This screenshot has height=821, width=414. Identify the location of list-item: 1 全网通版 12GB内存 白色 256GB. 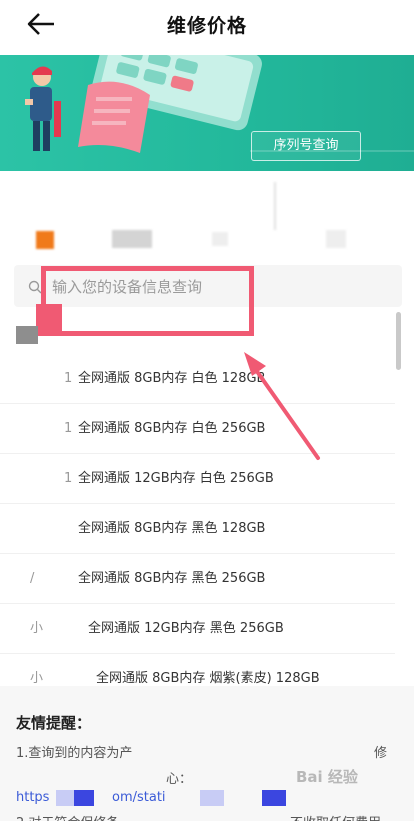
(197, 479).